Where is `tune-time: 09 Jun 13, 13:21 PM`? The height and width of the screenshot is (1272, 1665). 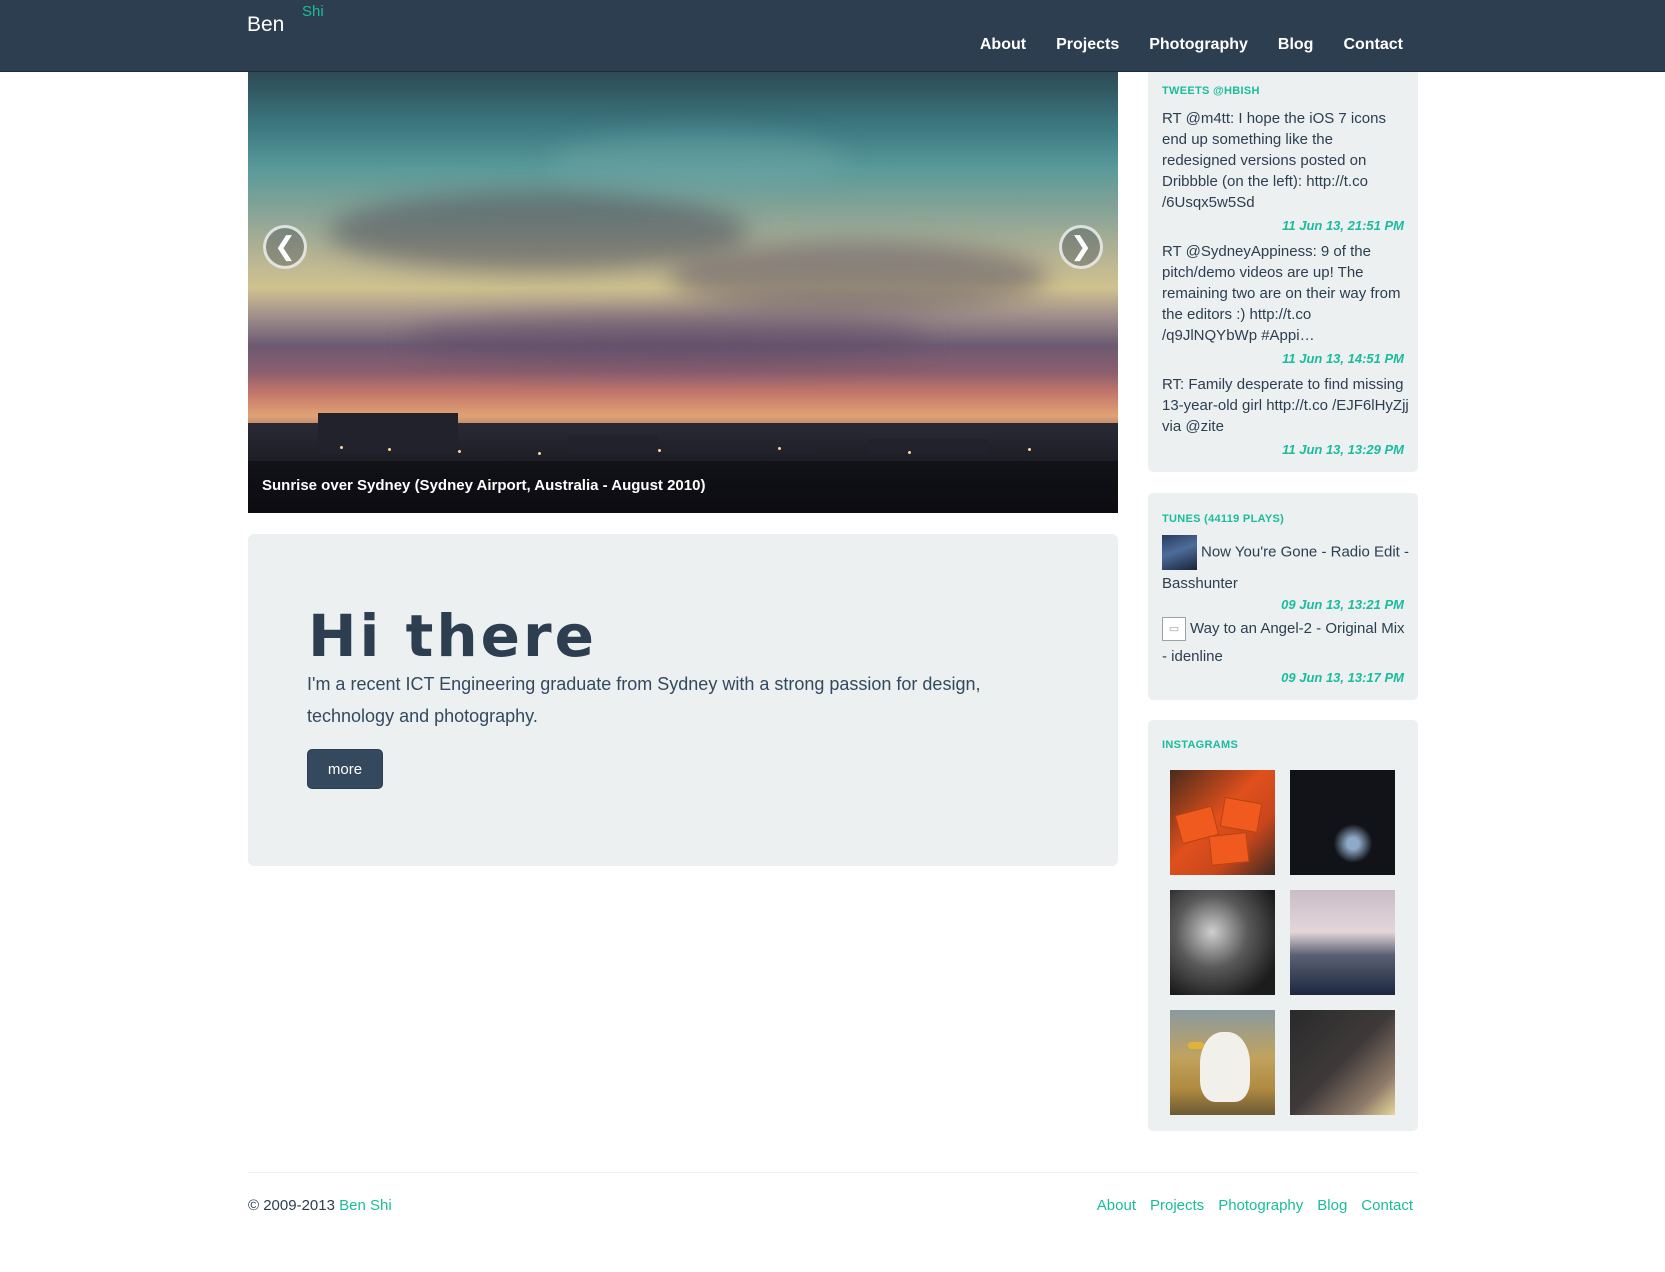 tune-time: 09 Jun 13, 13:21 PM is located at coordinates (1342, 604).